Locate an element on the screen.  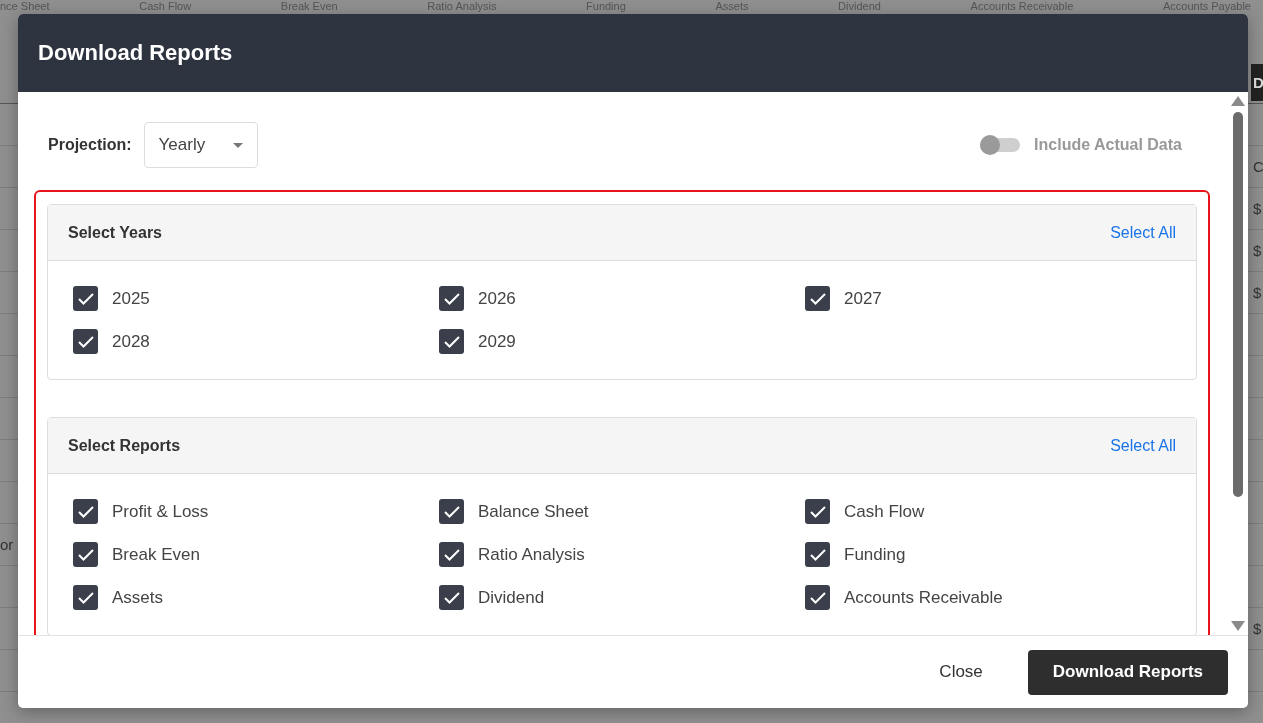
option-label: Balance Sheet is located at coordinates (533, 511).